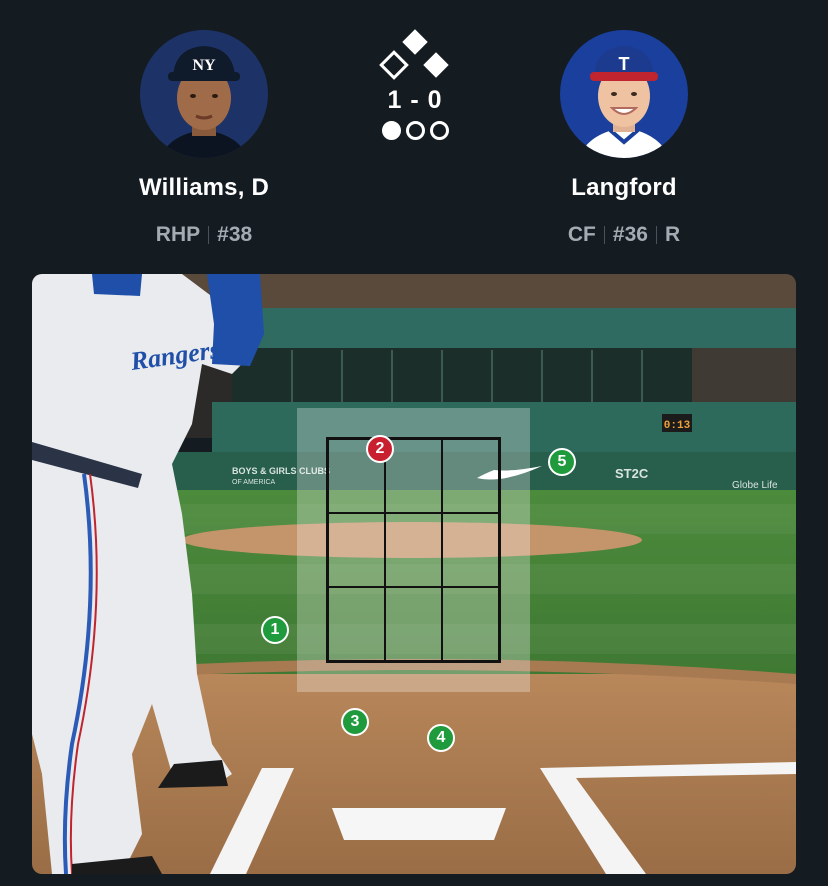 This screenshot has width=828, height=886. I want to click on svg-text: OF AMERICA, so click(254, 482).